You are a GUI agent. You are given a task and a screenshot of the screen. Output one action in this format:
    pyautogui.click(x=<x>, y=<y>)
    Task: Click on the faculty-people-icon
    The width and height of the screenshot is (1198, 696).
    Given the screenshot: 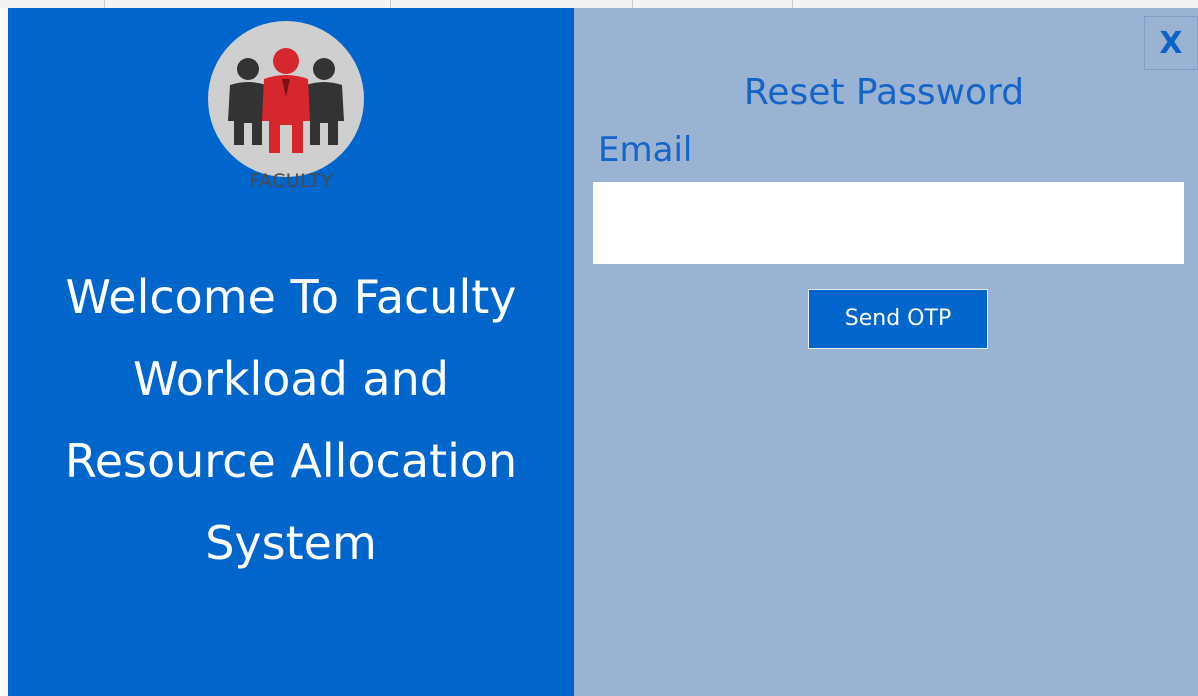 What is the action you would take?
    pyautogui.click(x=286, y=100)
    